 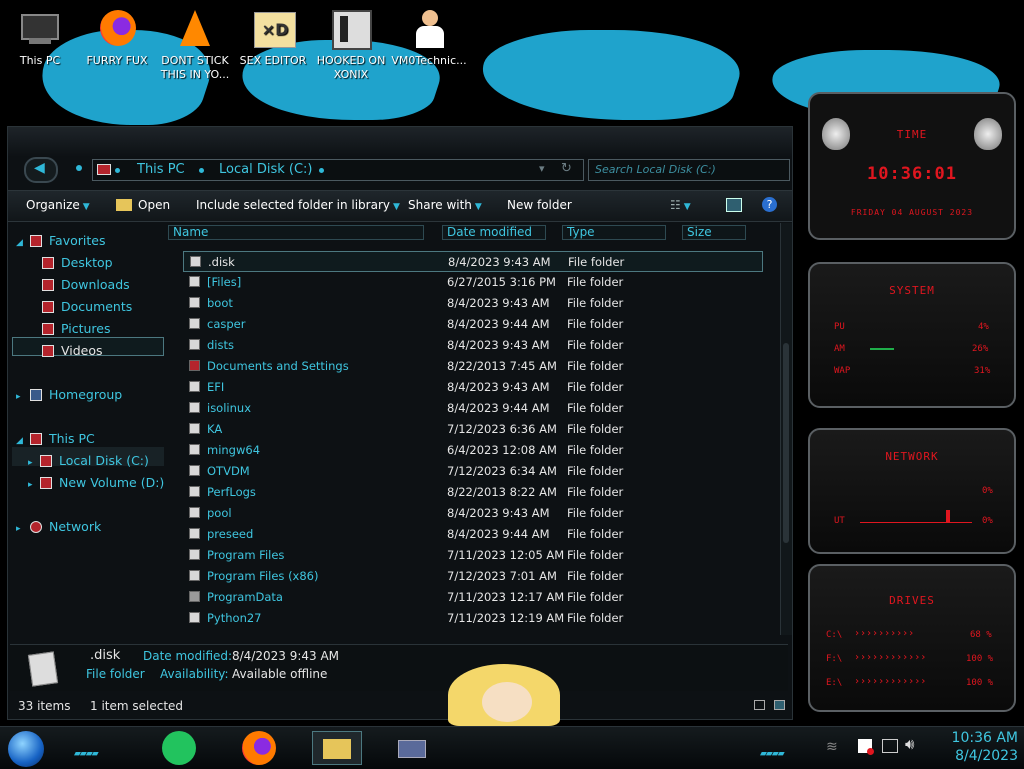 What do you see at coordinates (539, 205) in the screenshot?
I see `new-folder-button: New folder` at bounding box center [539, 205].